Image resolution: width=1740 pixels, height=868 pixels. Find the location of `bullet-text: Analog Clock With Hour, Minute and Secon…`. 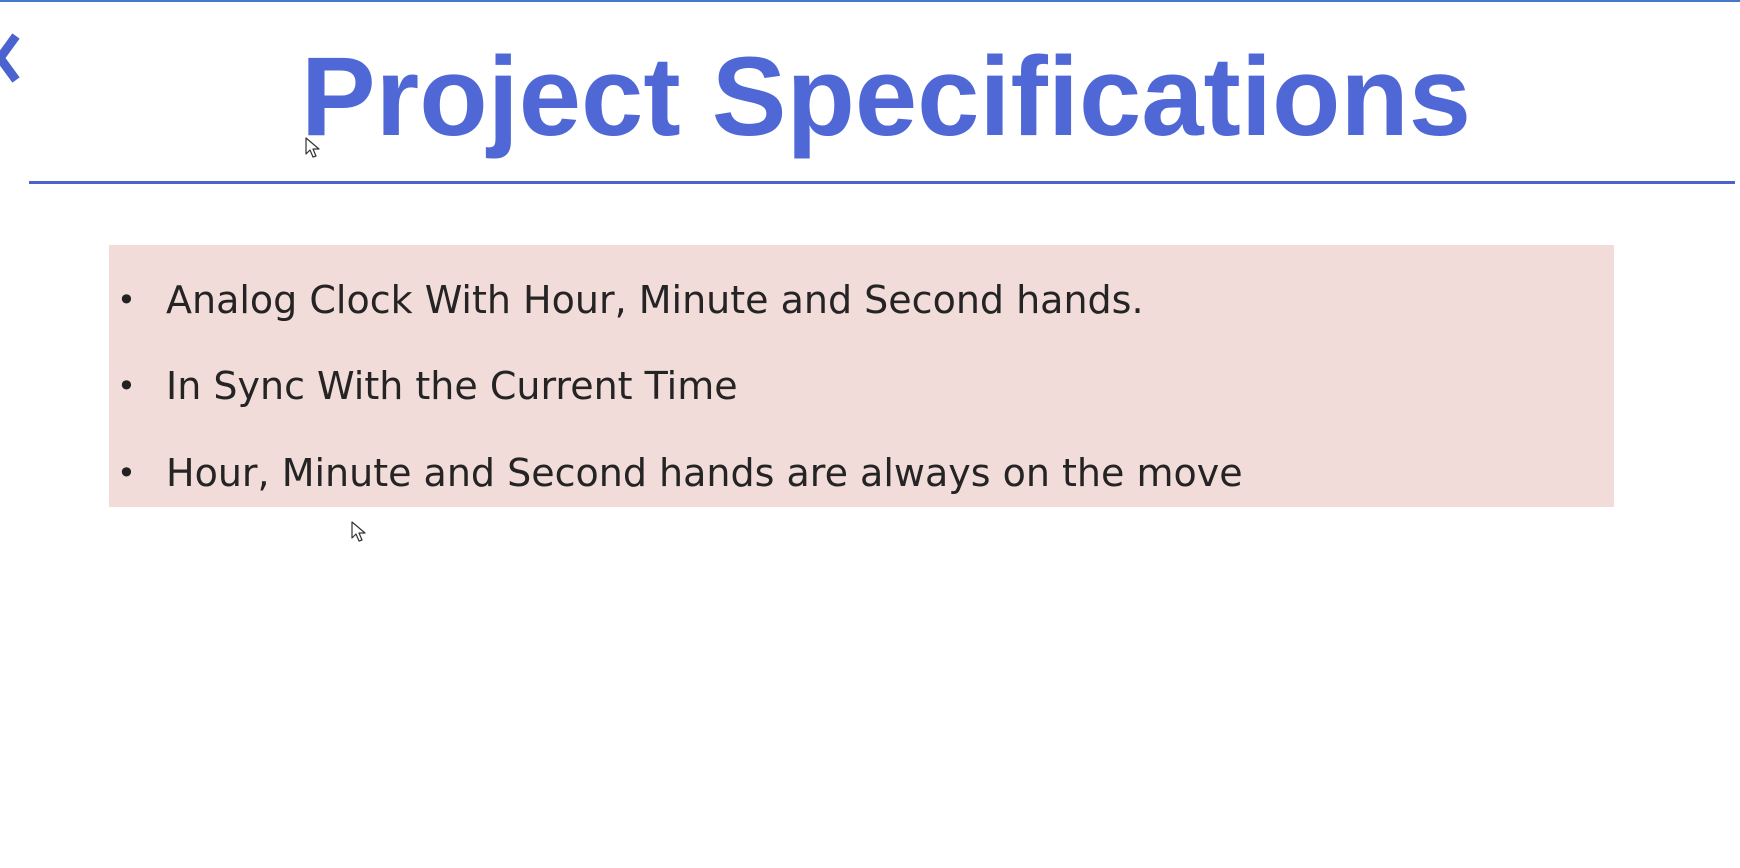

bullet-text: Analog Clock With Hour, Minute and Secon… is located at coordinates (655, 300).